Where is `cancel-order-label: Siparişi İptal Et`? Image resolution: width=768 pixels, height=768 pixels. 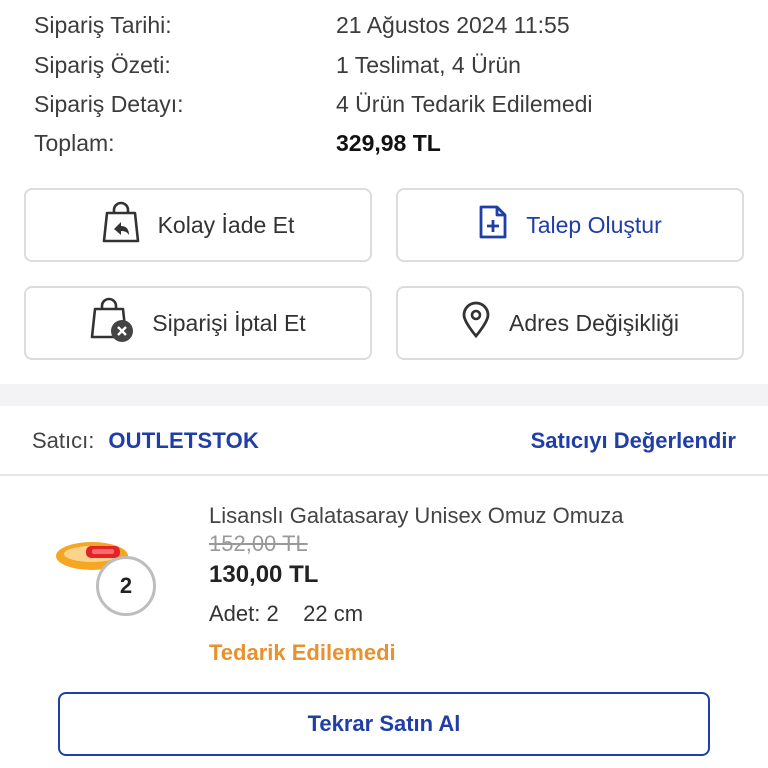 cancel-order-label: Siparişi İptal Et is located at coordinates (229, 322).